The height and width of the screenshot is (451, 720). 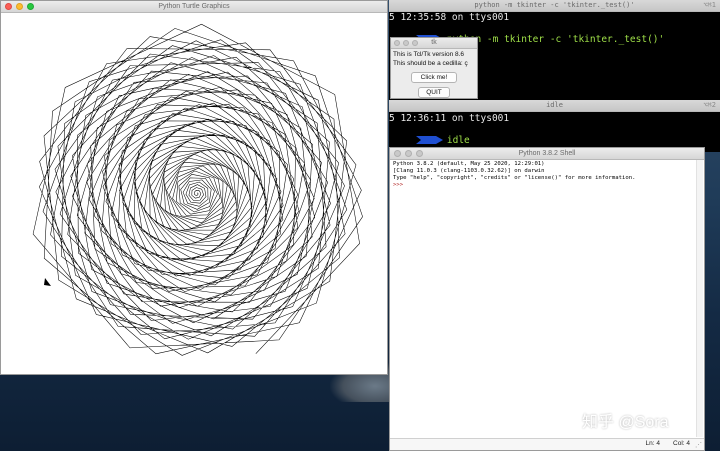 What do you see at coordinates (398, 185) in the screenshot?
I see `shell-prompt: >>>` at bounding box center [398, 185].